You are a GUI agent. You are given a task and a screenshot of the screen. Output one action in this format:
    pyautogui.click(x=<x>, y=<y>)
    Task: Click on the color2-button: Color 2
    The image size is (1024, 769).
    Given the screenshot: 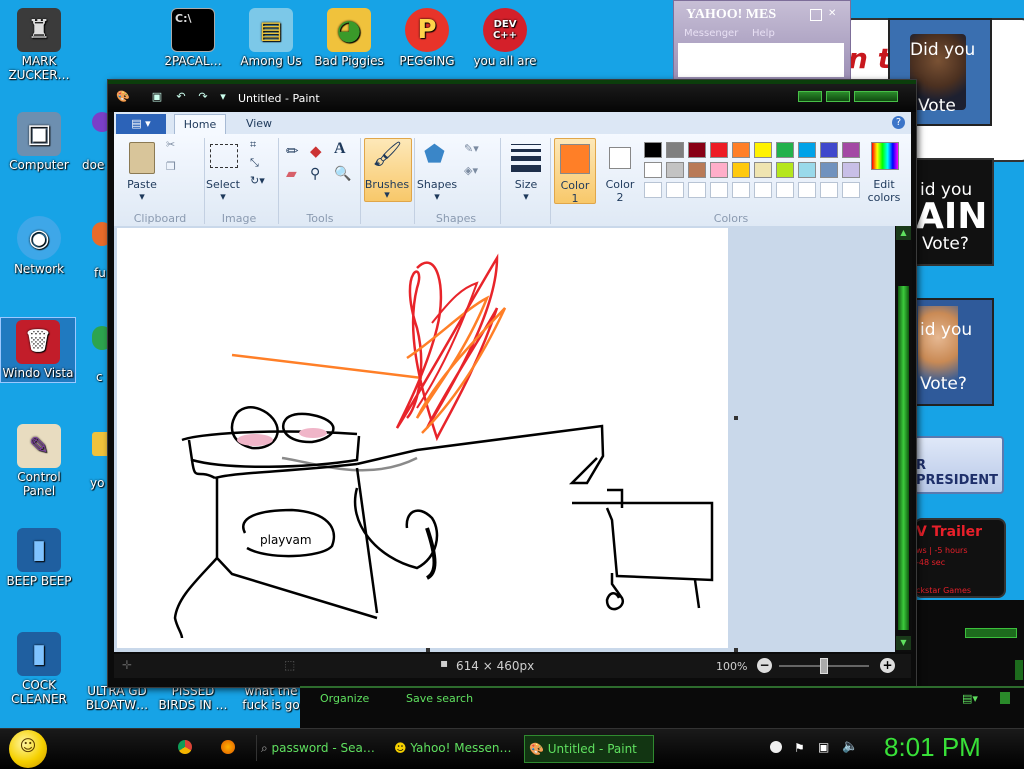 What is the action you would take?
    pyautogui.click(x=620, y=171)
    